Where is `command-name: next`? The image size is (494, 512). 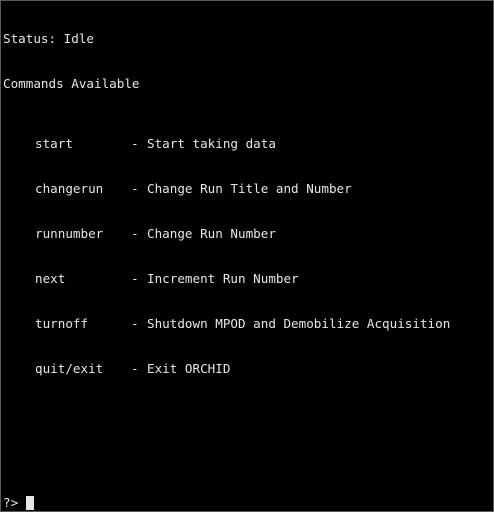 command-name: next is located at coordinates (50, 278).